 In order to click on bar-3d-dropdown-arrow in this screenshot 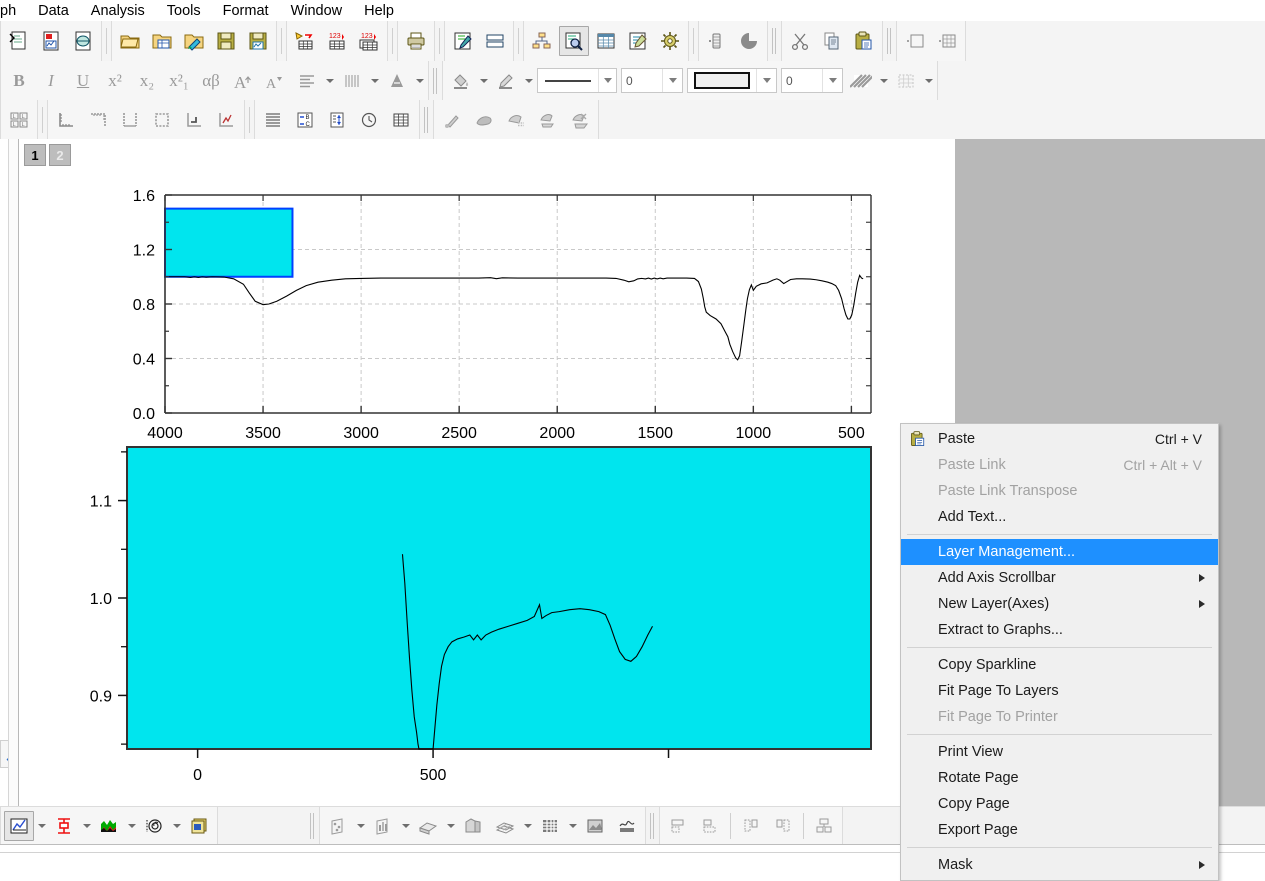, I will do `click(405, 826)`.